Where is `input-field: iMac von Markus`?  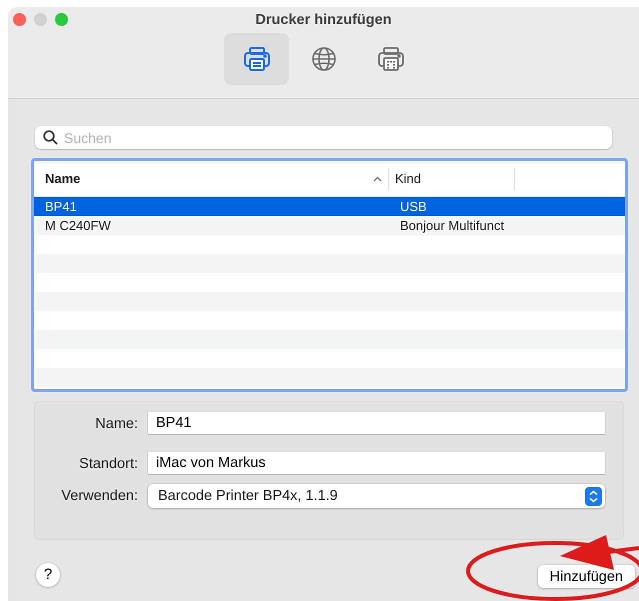
input-field: iMac von Markus is located at coordinates (376, 463).